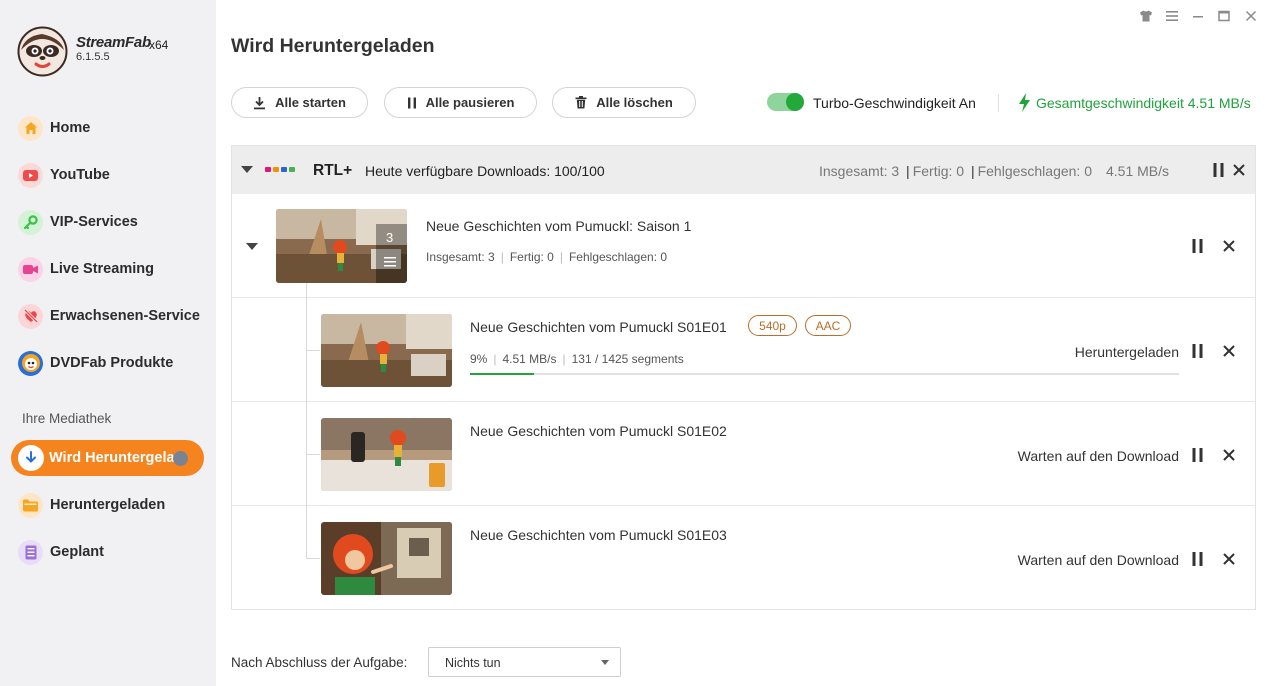 The width and height of the screenshot is (1269, 686). What do you see at coordinates (180, 458) in the screenshot?
I see `activity-badge` at bounding box center [180, 458].